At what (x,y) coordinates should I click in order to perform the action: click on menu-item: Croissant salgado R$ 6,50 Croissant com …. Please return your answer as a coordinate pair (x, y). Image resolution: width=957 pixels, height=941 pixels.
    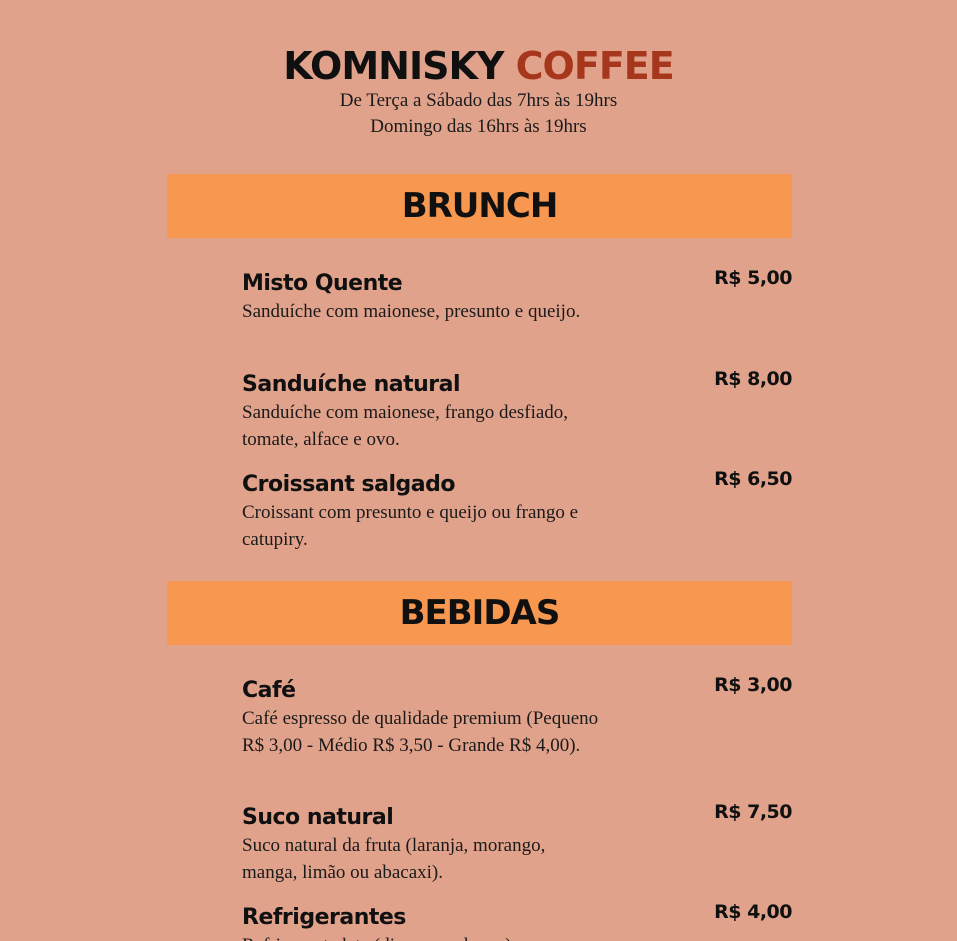
    Looking at the image, I should click on (517, 510).